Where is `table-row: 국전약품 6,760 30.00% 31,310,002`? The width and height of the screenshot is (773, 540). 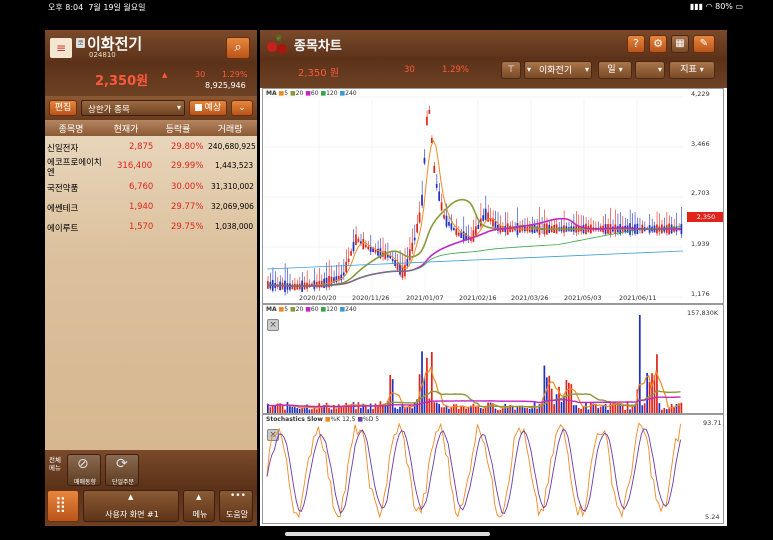 table-row: 국전약품 6,760 30.00% 31,310,002 is located at coordinates (151, 189).